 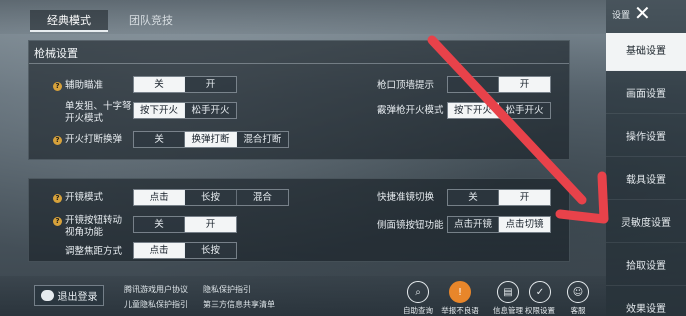 What do you see at coordinates (160, 197) in the screenshot?
I see `scope-mode-tap: 点击` at bounding box center [160, 197].